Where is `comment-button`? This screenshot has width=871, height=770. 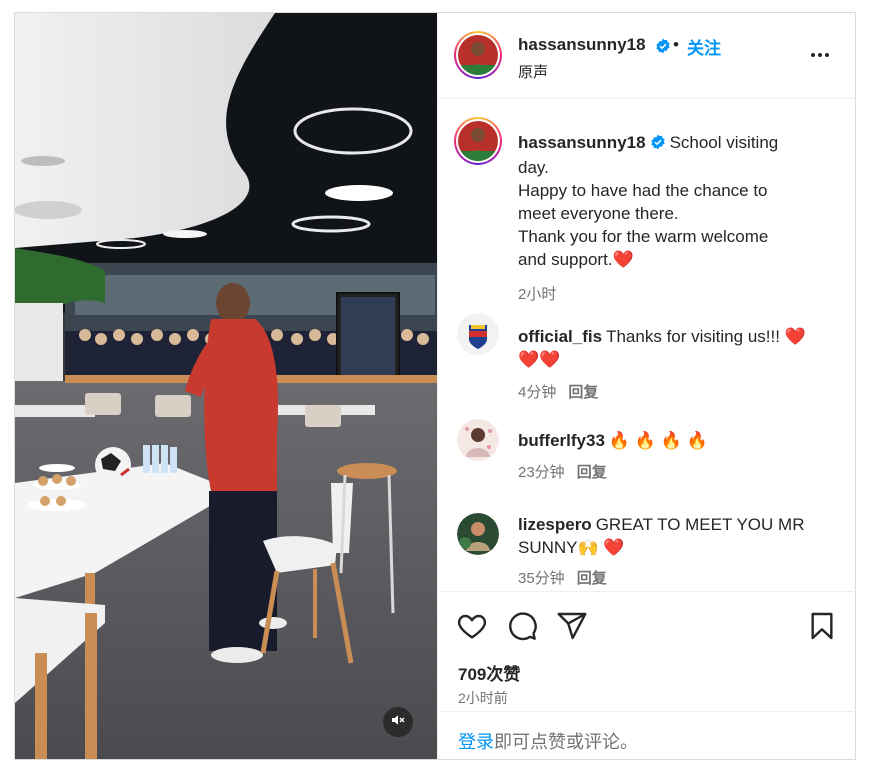 comment-button is located at coordinates (522, 626).